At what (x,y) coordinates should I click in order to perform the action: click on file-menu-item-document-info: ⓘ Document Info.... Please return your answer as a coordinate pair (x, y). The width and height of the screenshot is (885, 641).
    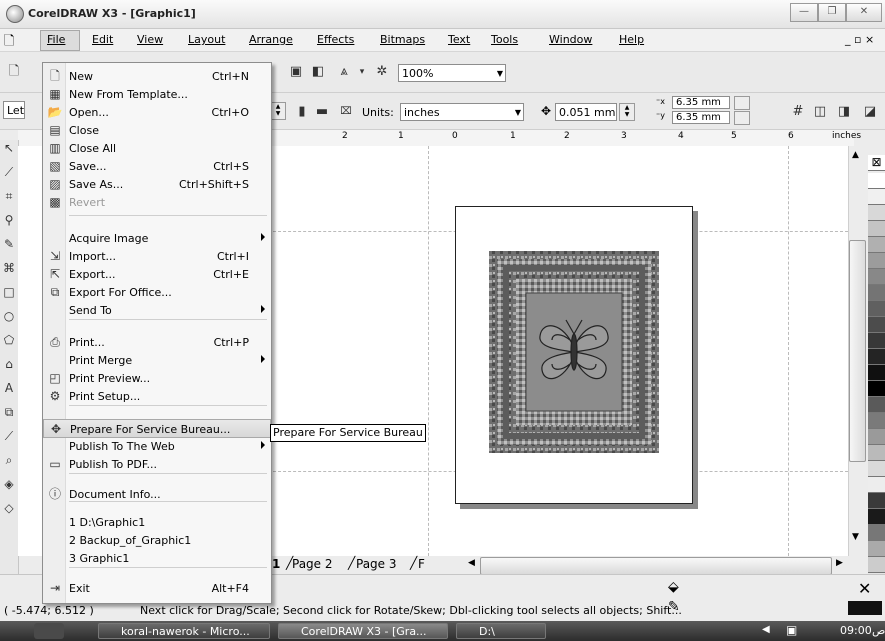
    Looking at the image, I should click on (157, 494).